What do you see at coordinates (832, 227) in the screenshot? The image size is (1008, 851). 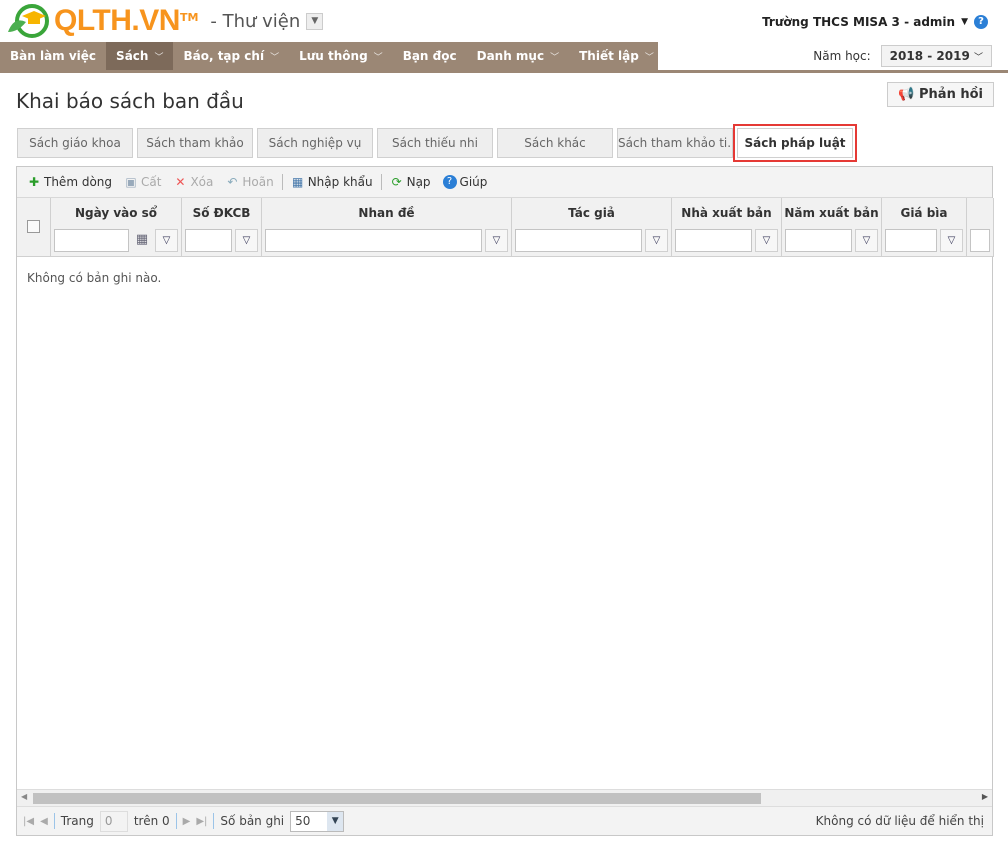 I see `column-header: Năm xuất bản ▽` at bounding box center [832, 227].